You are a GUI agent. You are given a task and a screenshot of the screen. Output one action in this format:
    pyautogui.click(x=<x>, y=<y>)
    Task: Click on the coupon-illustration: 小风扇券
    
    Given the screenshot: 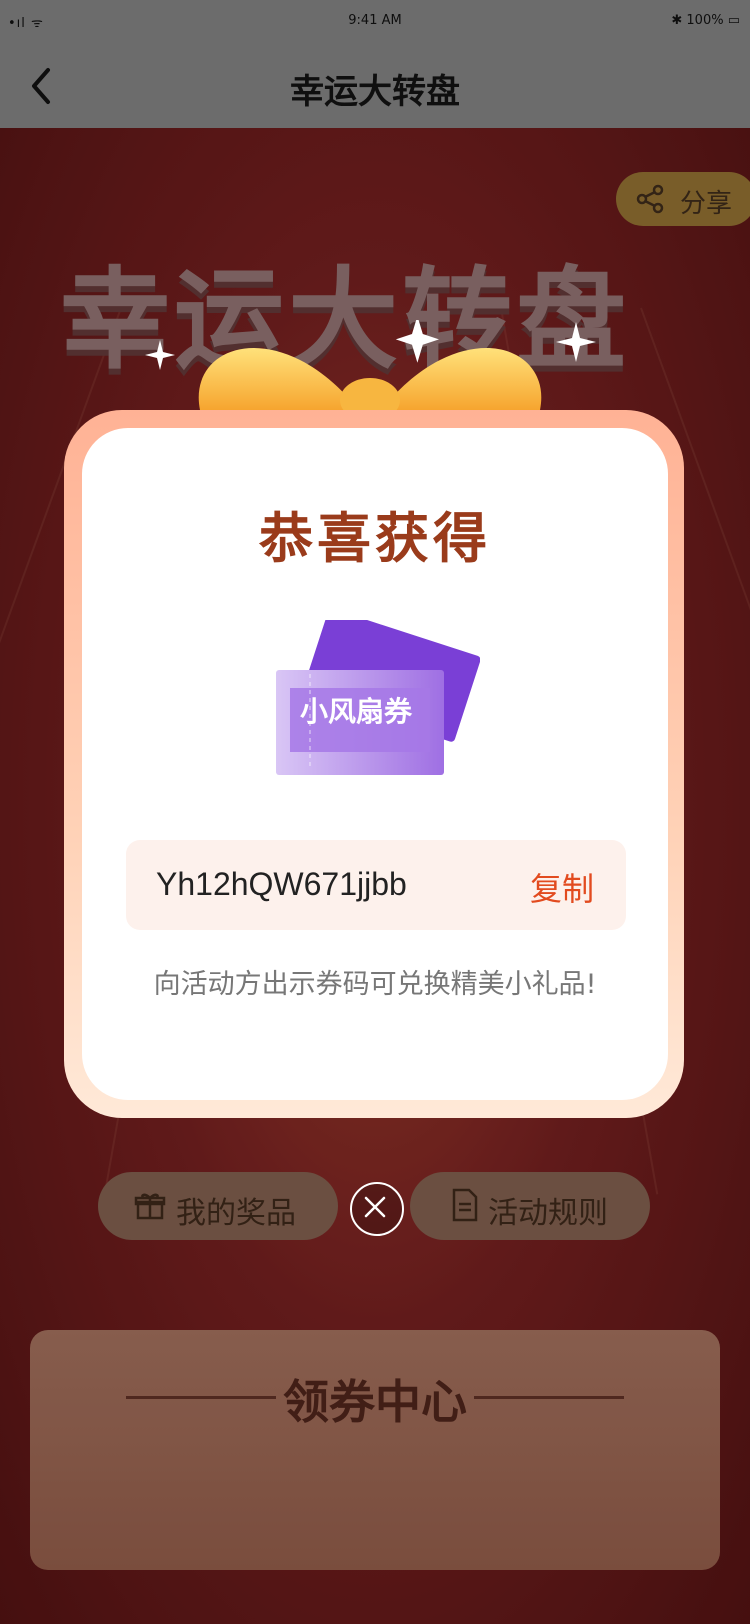 What is the action you would take?
    pyautogui.click(x=375, y=700)
    